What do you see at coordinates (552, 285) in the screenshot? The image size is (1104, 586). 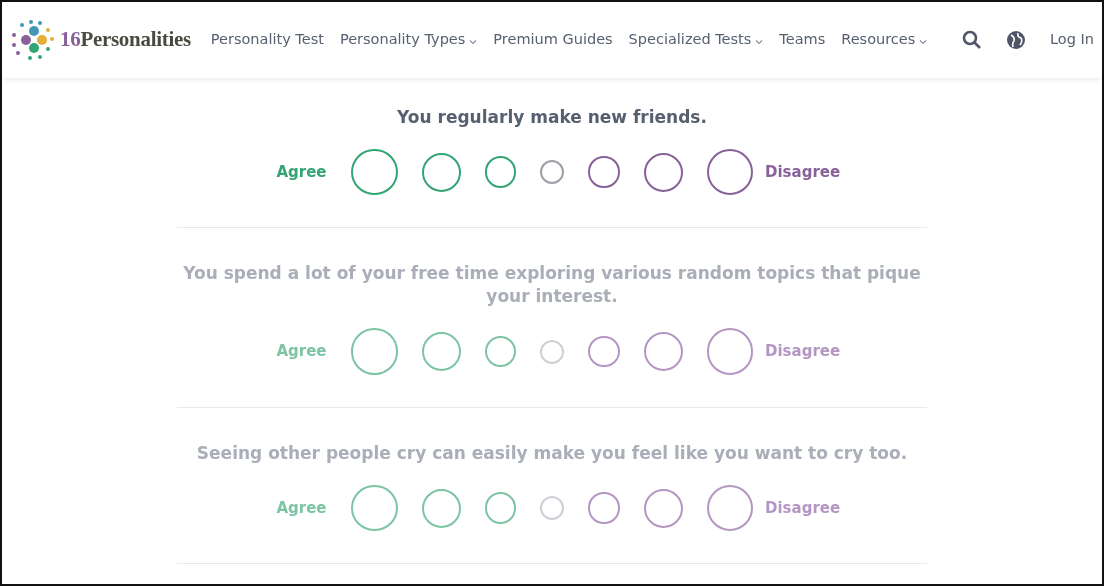 I see `question-text: You spend a lot of your free time exploring various random topics that pique your interest.` at bounding box center [552, 285].